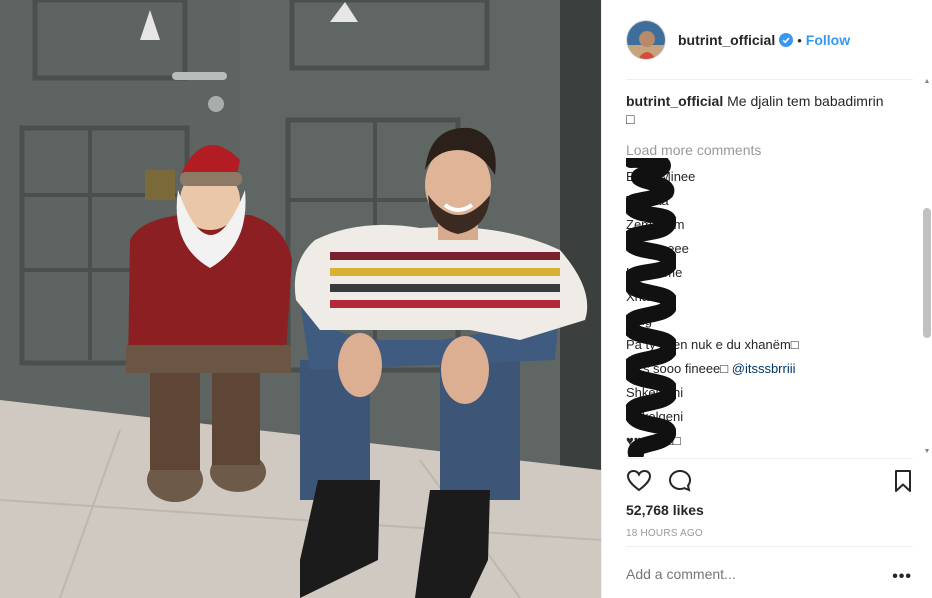  I want to click on follow-button: Follow, so click(828, 40).